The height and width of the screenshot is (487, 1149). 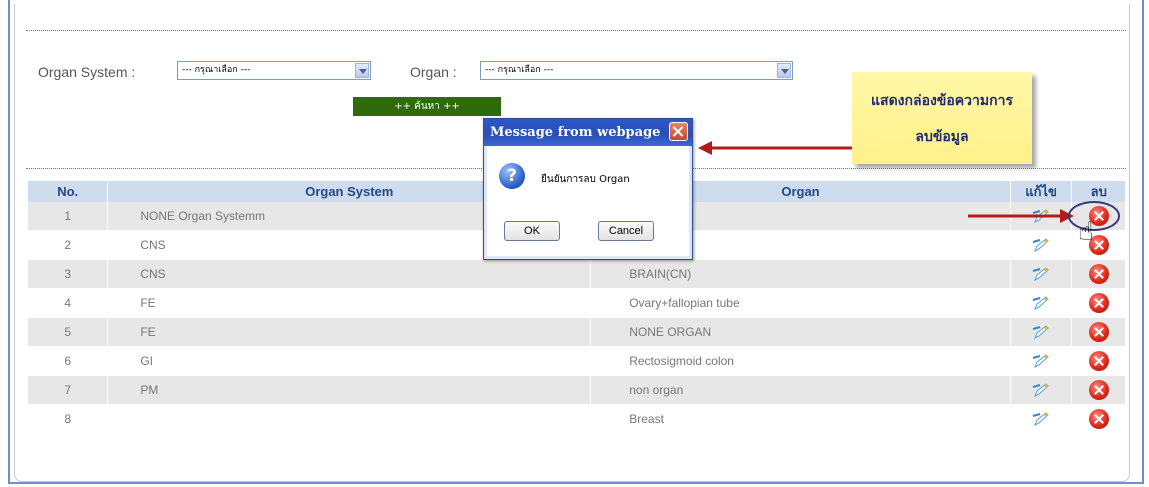 I want to click on organ-select: --- กรุณาเลือก ---, so click(x=636, y=70).